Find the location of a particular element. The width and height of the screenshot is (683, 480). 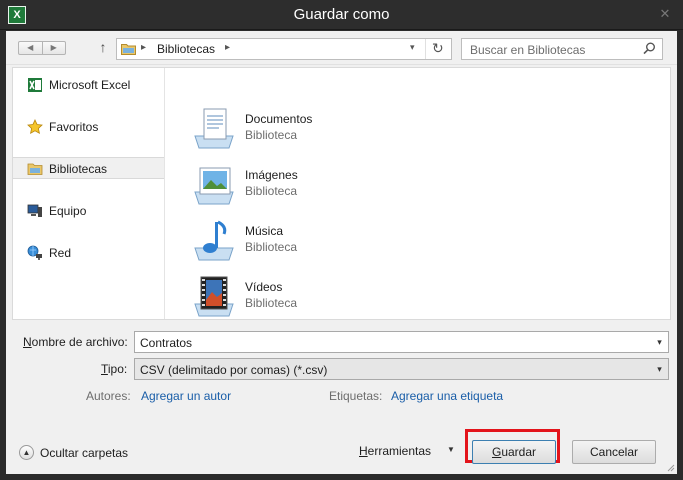

type-access-key: T is located at coordinates (104, 369).